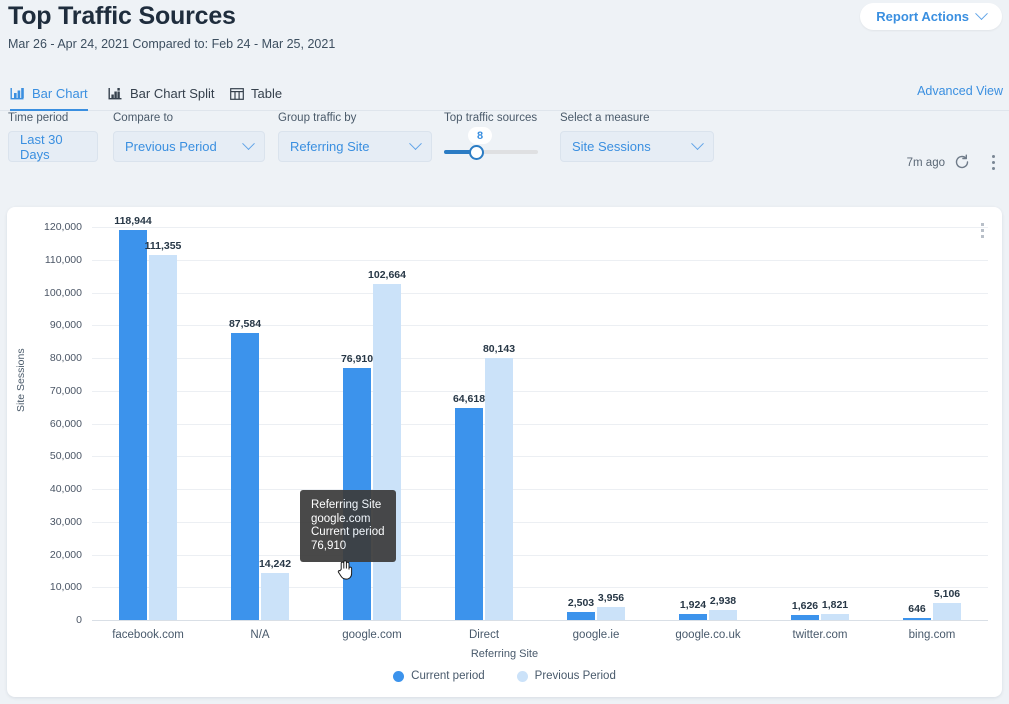 This screenshot has width=1009, height=704. I want to click on time-period-value: Last 30 Days, so click(41, 146).